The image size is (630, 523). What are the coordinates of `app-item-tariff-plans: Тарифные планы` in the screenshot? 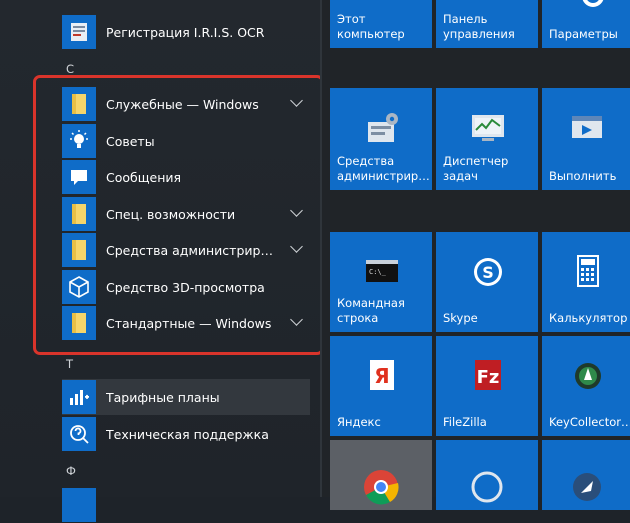 It's located at (186, 397).